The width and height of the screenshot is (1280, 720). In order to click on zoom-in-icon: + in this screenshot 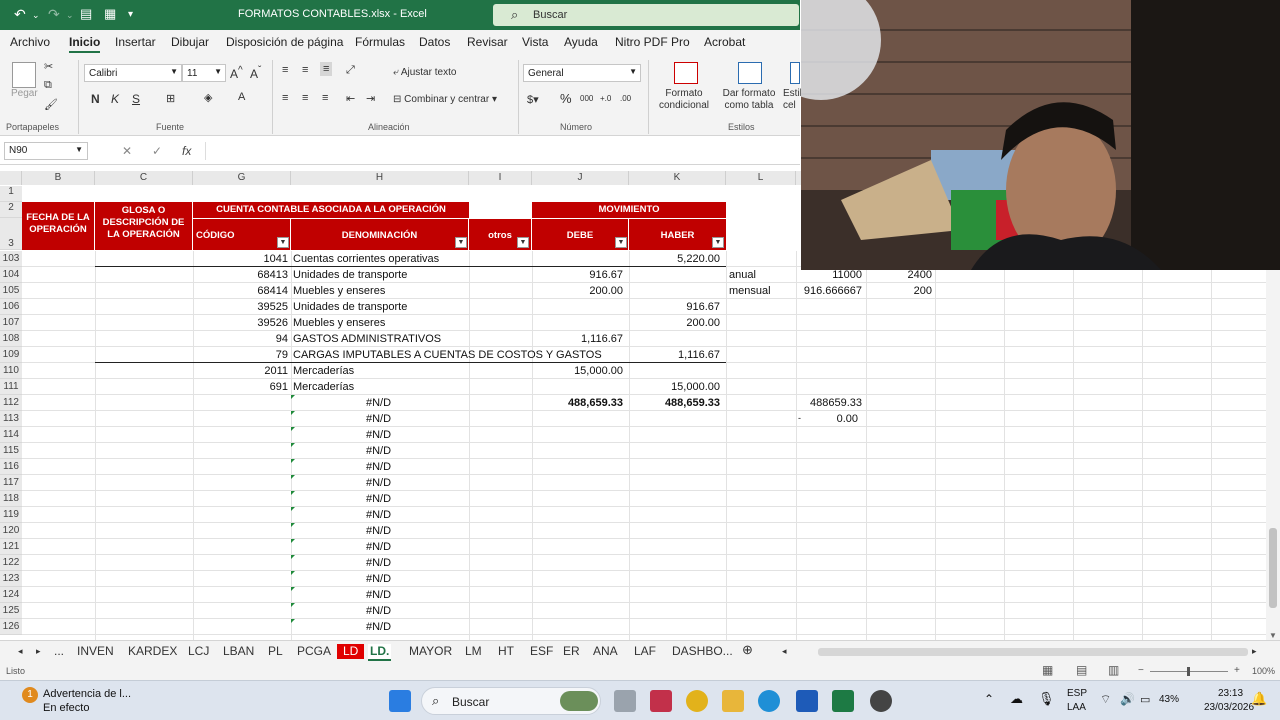, I will do `click(1237, 670)`.